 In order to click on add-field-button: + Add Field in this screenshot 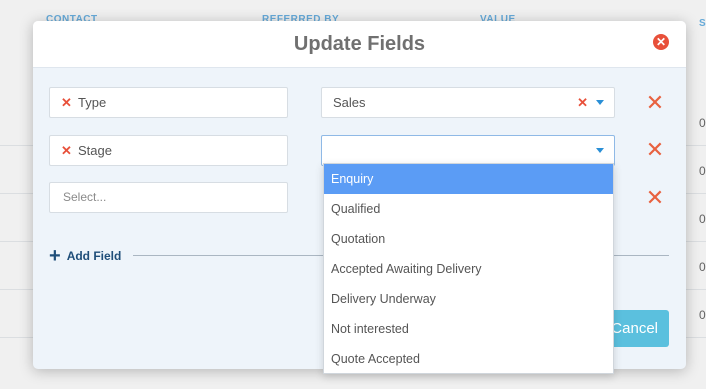, I will do `click(85, 256)`.